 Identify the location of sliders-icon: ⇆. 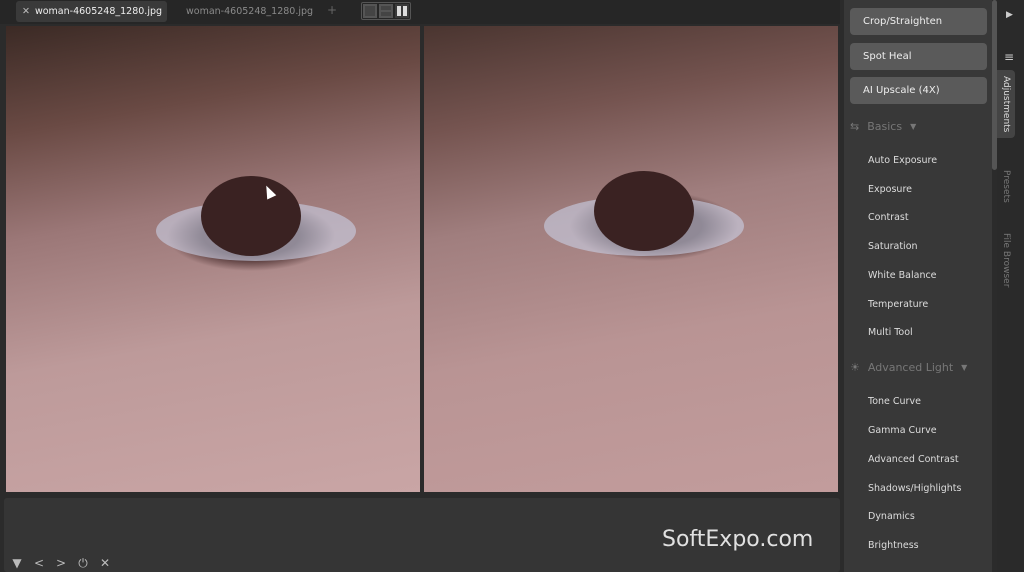
(855, 126).